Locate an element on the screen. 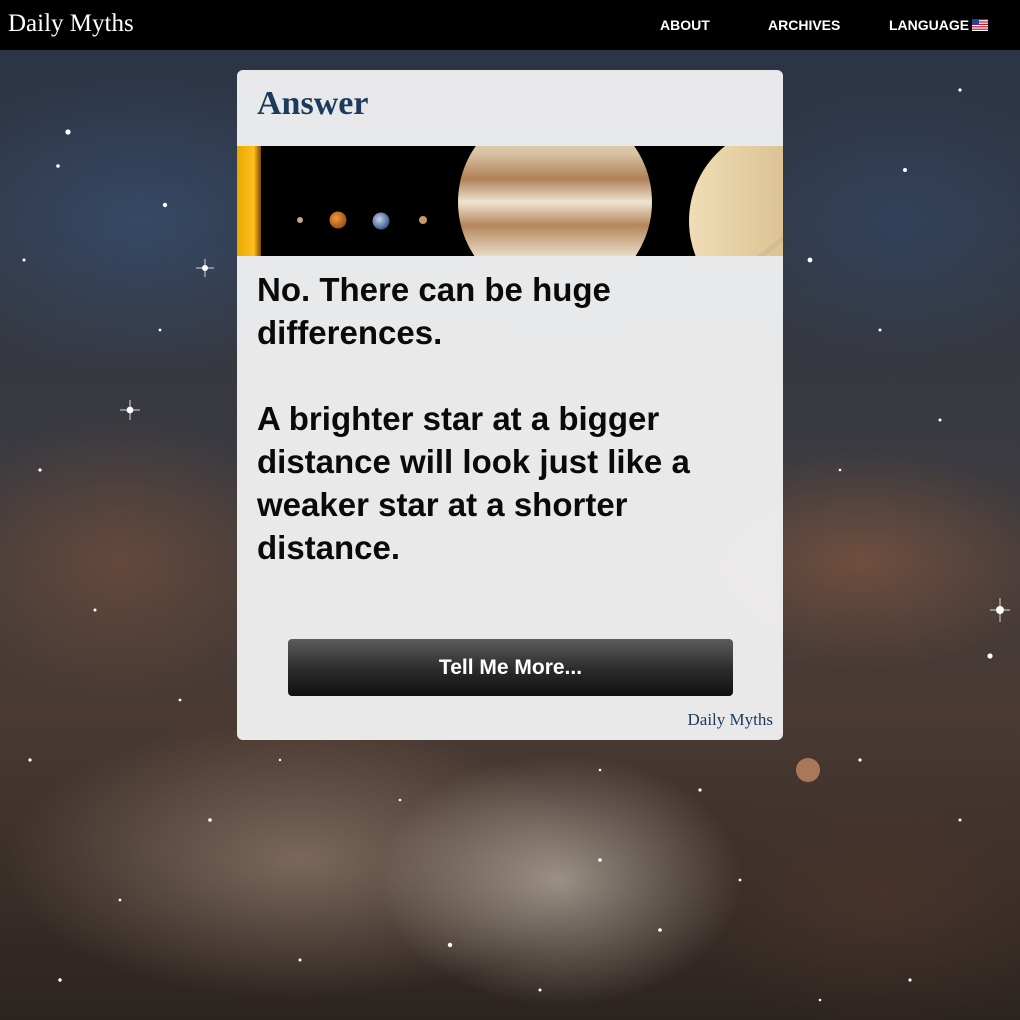  card-footer-brand: Daily Myths is located at coordinates (730, 719).